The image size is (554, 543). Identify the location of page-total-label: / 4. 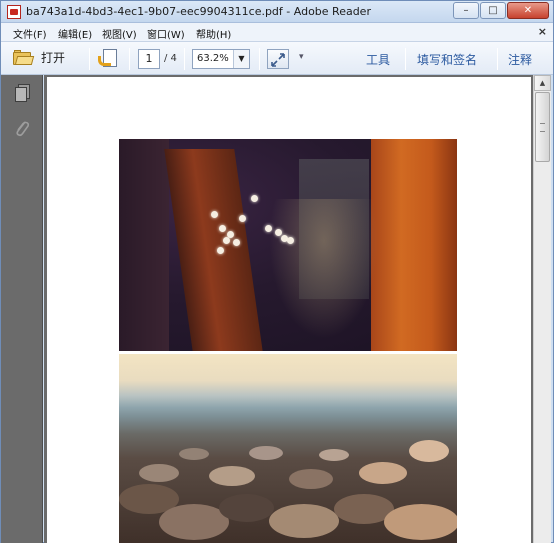
(170, 58).